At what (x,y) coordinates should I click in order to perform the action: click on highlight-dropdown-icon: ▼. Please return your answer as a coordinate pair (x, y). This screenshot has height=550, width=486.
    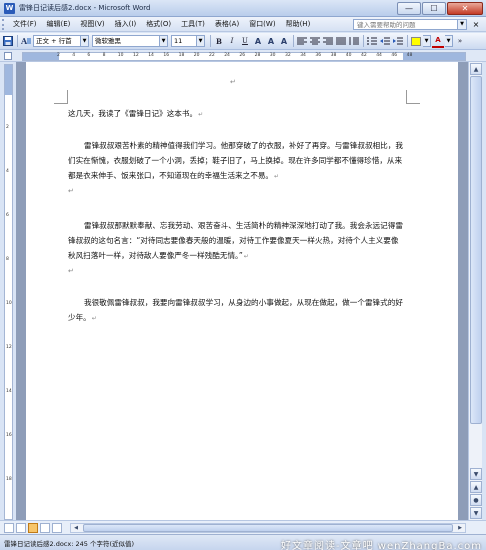
    Looking at the image, I should click on (427, 41).